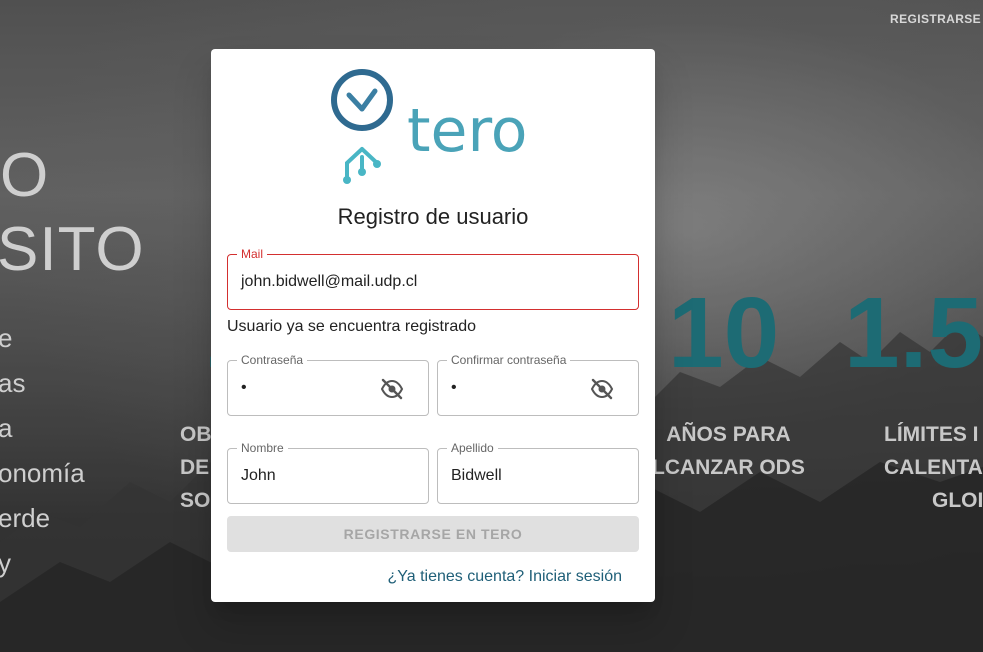 The image size is (983, 652). I want to click on register-nav-link: REGISTRARSE, so click(935, 19).